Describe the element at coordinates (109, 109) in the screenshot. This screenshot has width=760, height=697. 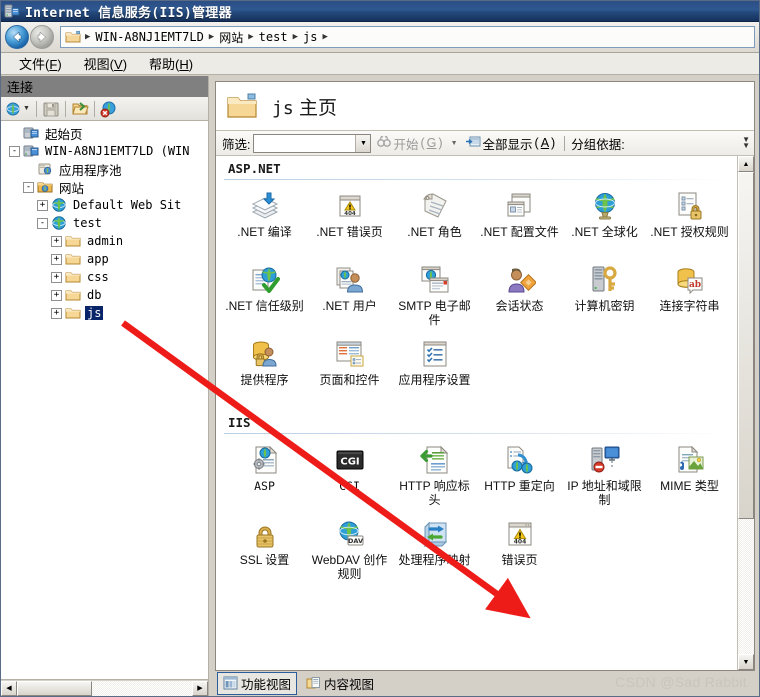
I see `delete-connection-icon` at that location.